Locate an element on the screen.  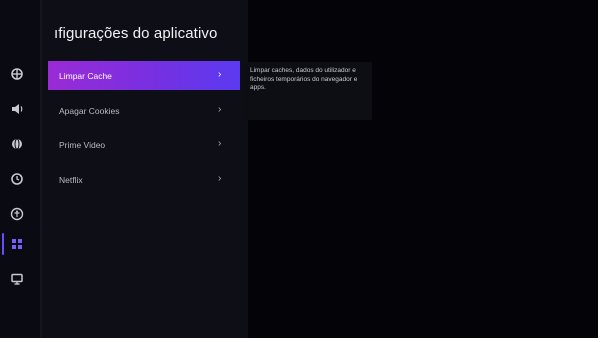
menu-item-label: Limpar Cache is located at coordinates (85, 75).